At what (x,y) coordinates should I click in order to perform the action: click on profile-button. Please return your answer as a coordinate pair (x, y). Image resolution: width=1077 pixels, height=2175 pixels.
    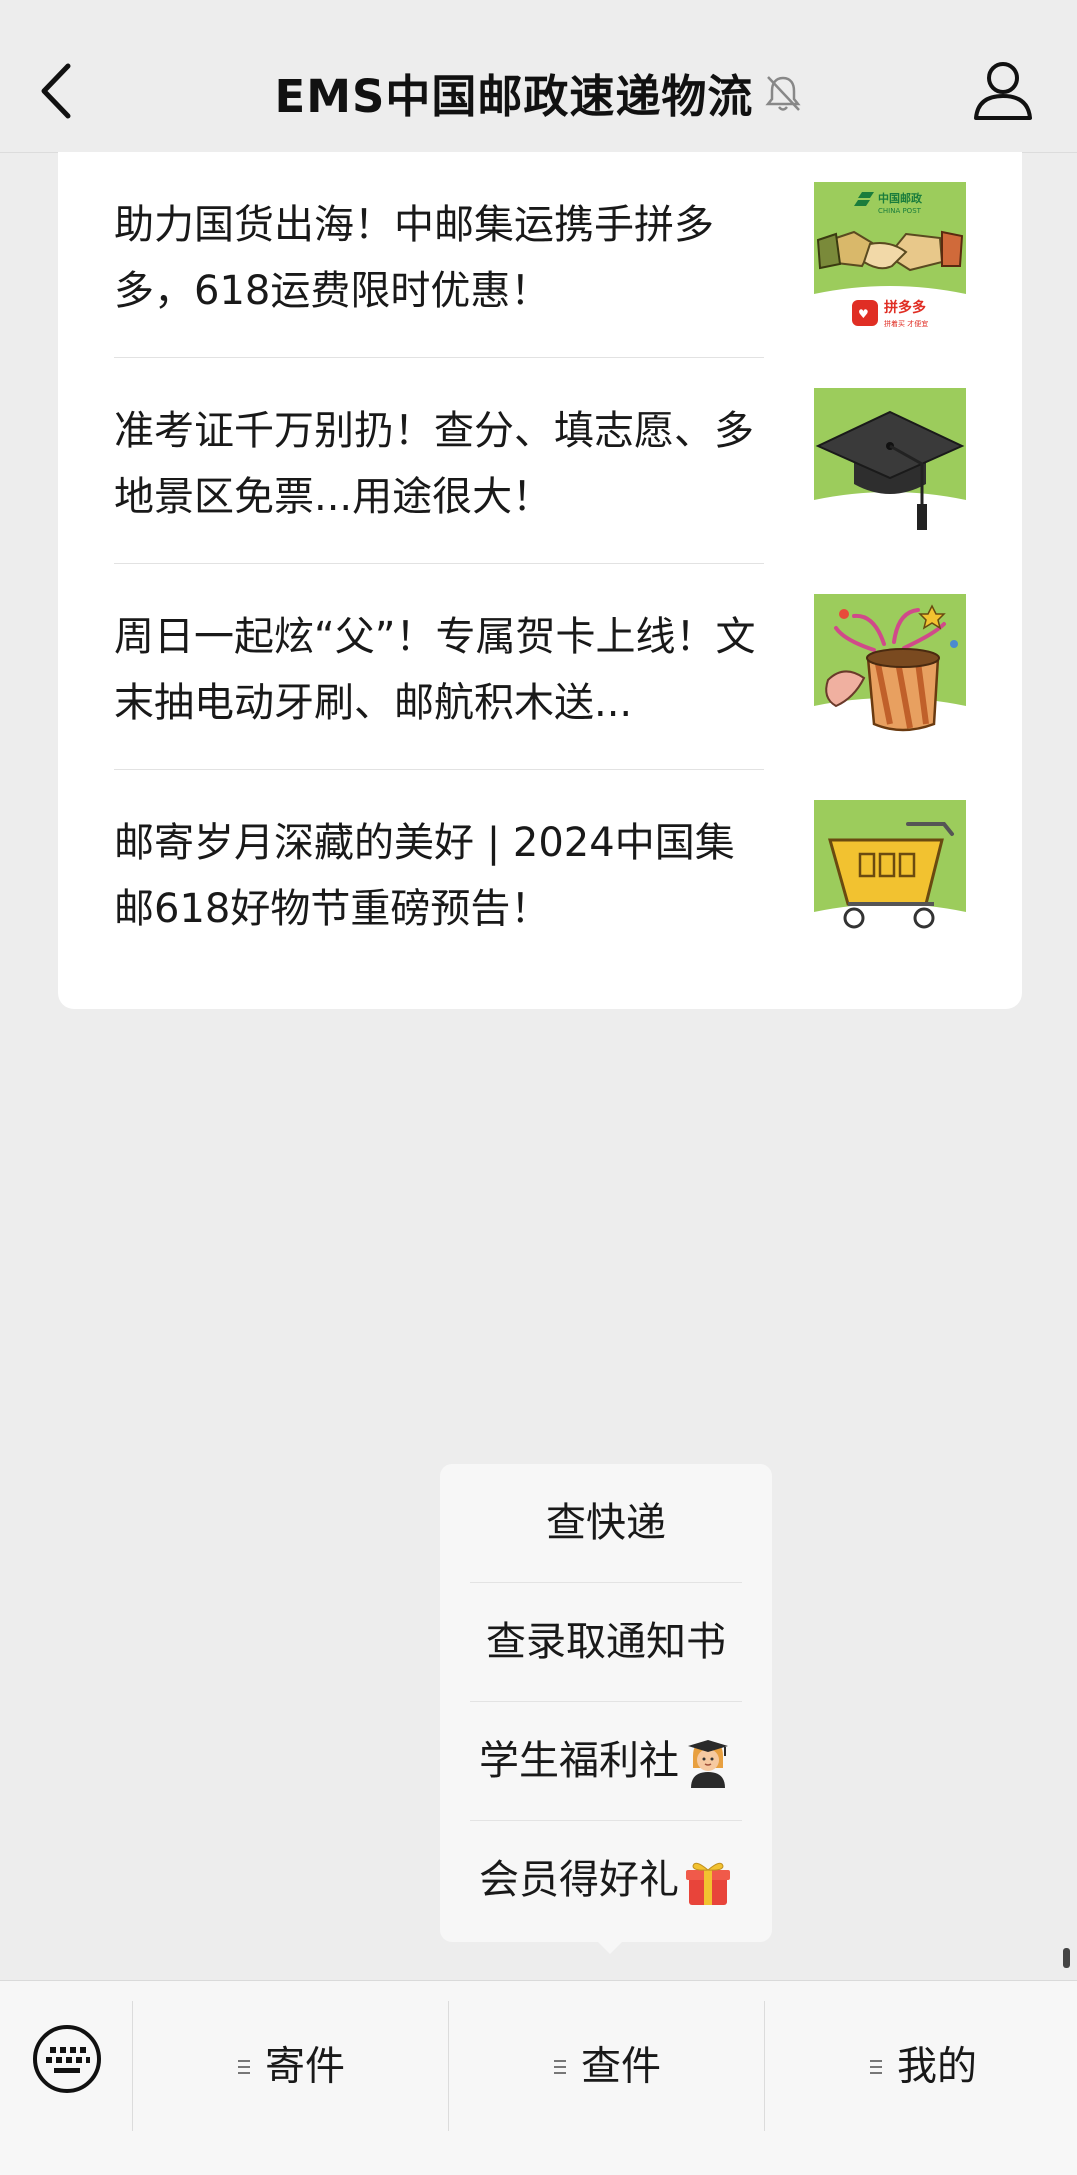
    Looking at the image, I should click on (1003, 91).